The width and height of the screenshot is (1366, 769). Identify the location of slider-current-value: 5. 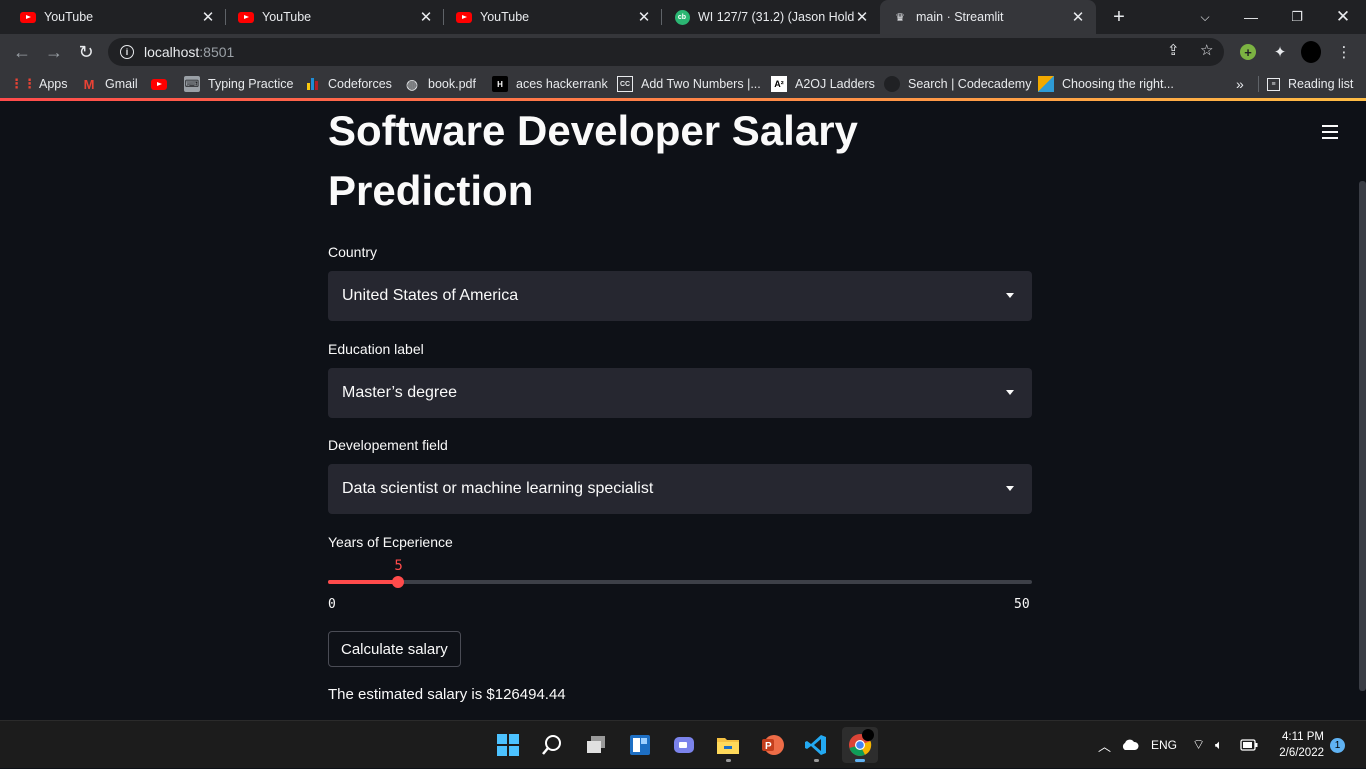
(398, 566).